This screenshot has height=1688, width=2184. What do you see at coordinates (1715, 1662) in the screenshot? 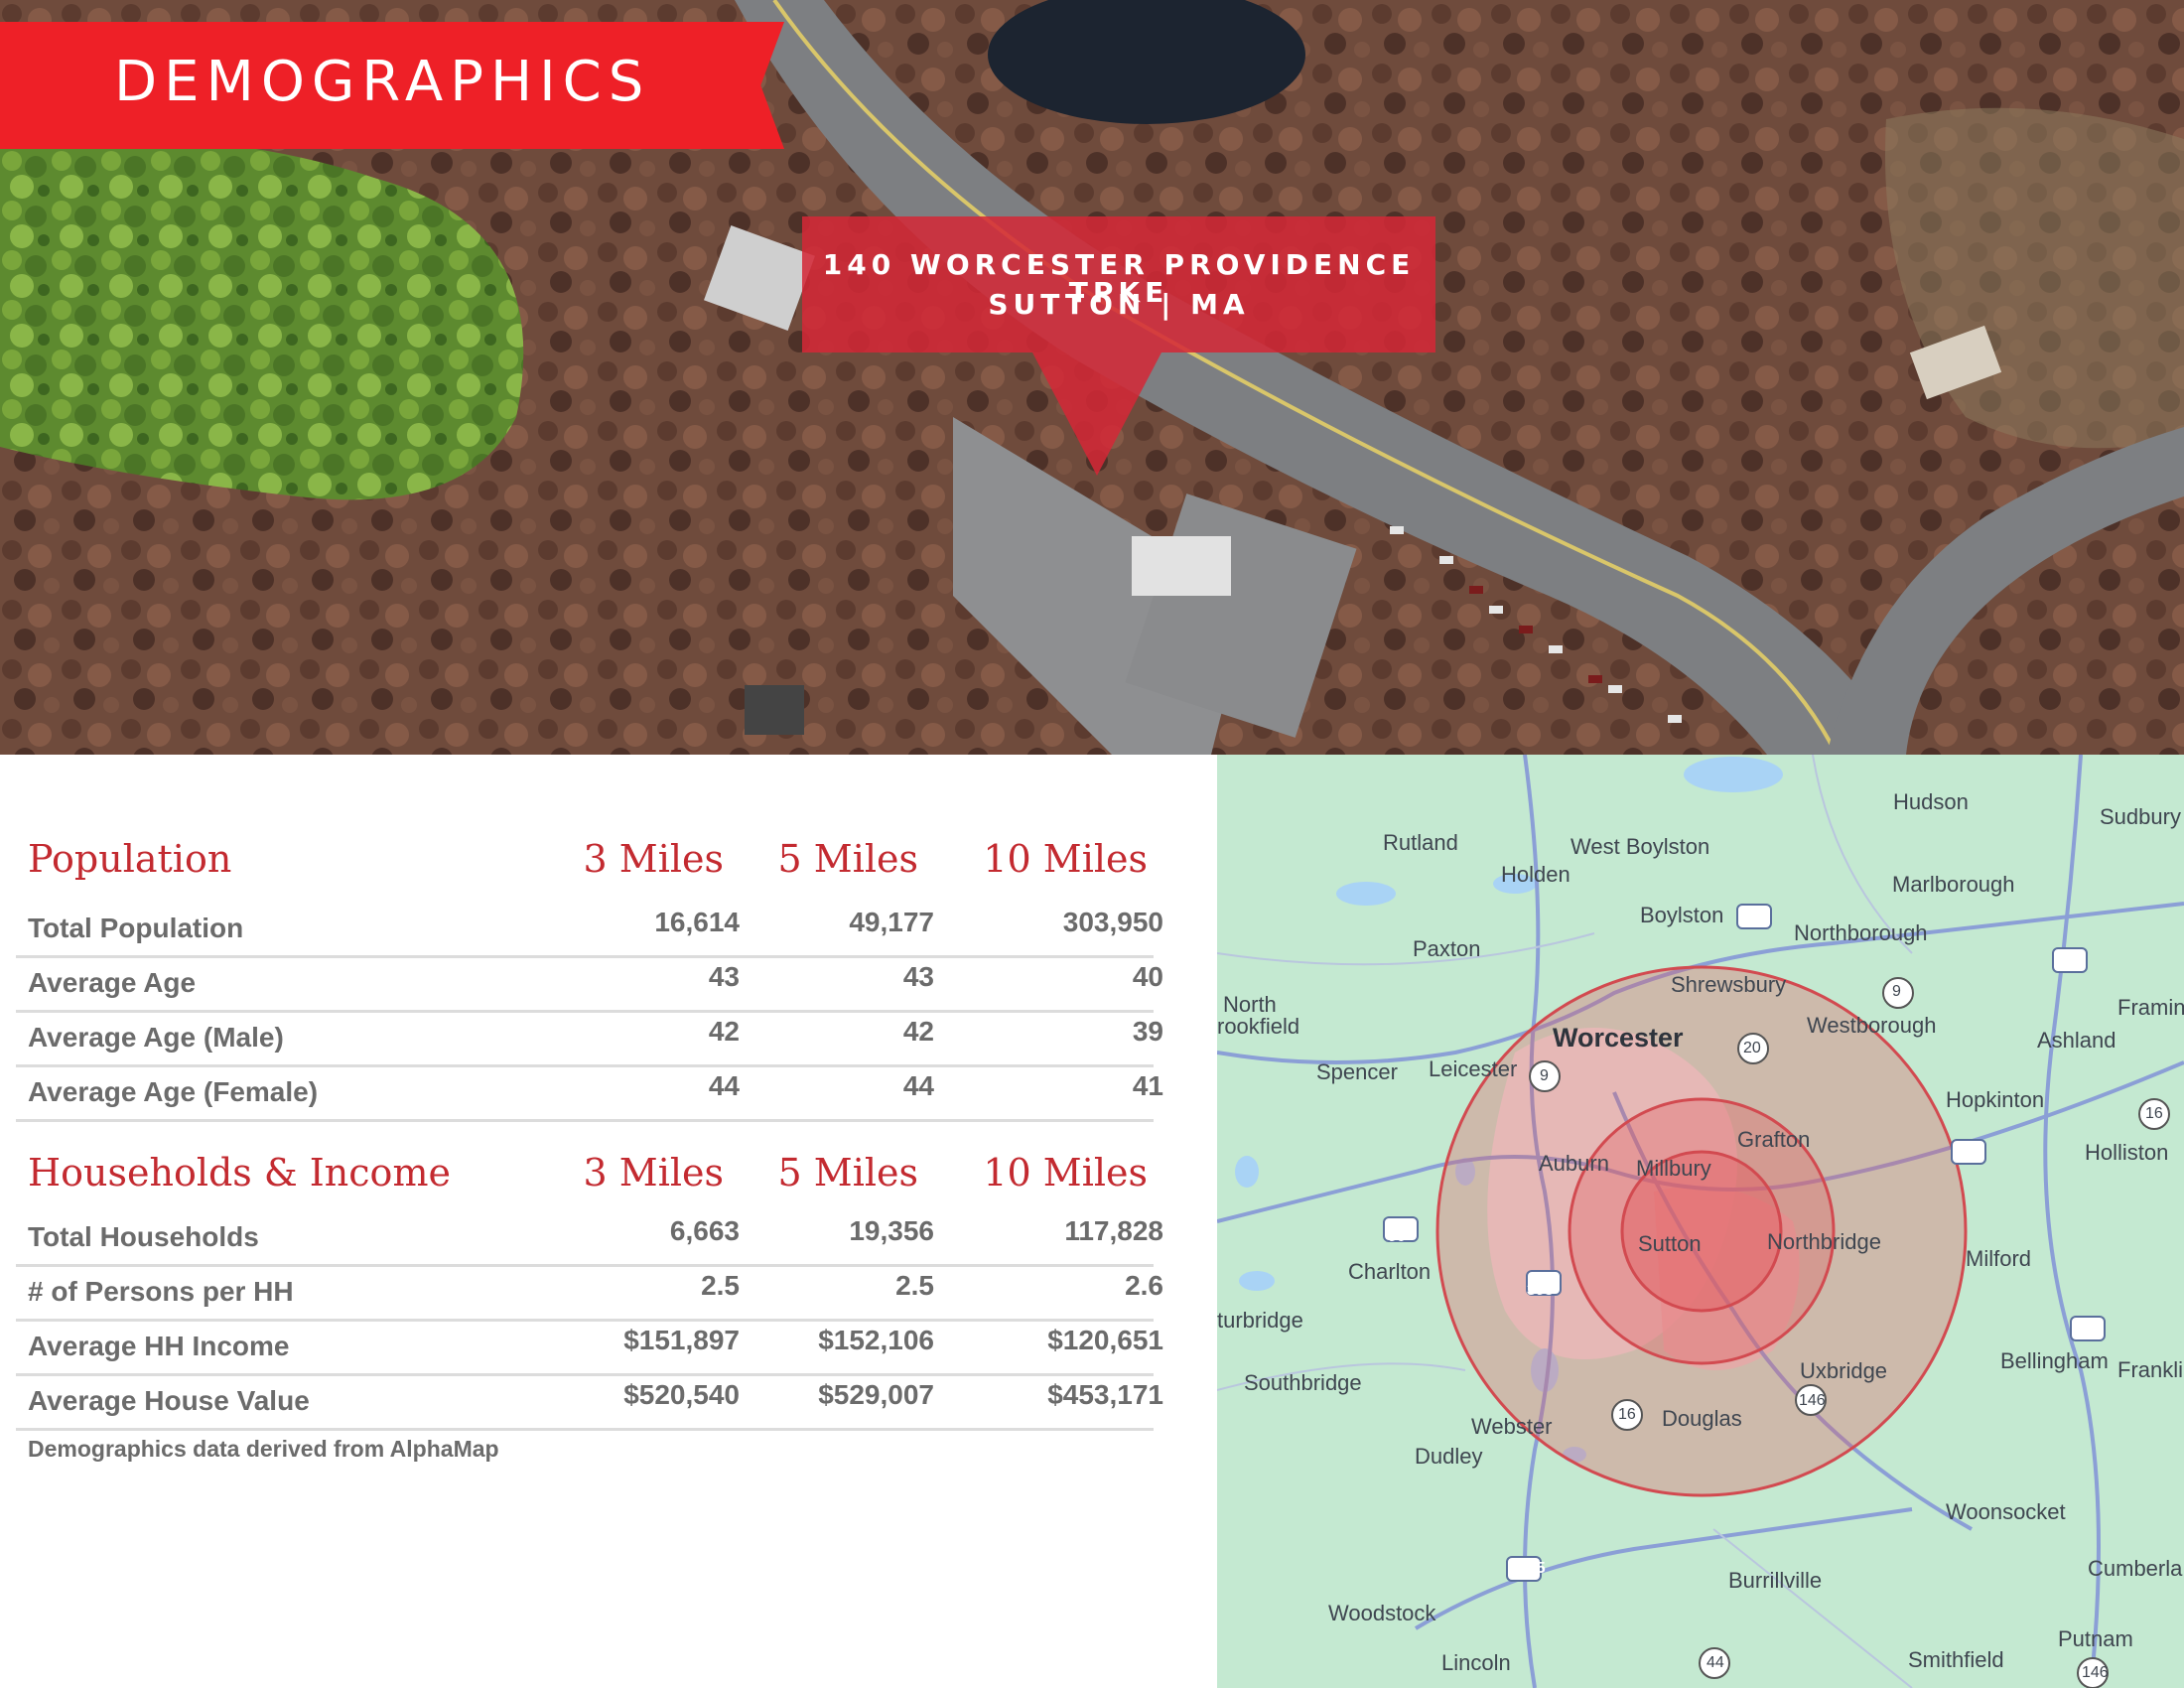
I see `shield-44: 44` at bounding box center [1715, 1662].